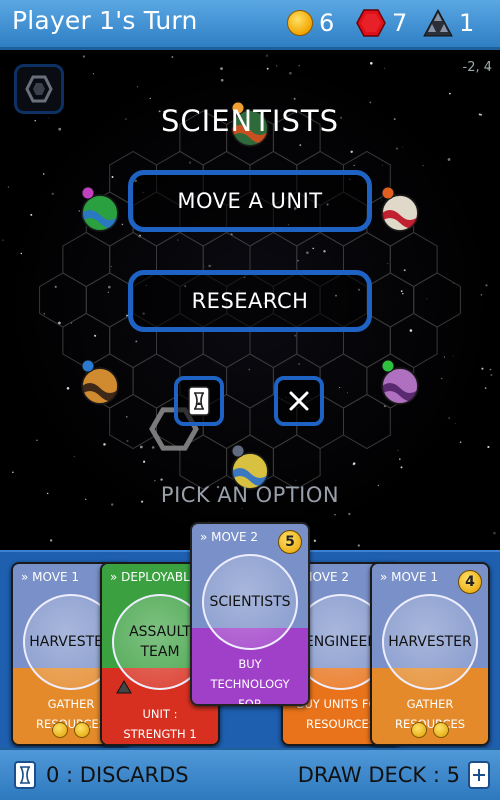 The height and width of the screenshot is (800, 500). Describe the element at coordinates (299, 401) in the screenshot. I see `close-button` at that location.